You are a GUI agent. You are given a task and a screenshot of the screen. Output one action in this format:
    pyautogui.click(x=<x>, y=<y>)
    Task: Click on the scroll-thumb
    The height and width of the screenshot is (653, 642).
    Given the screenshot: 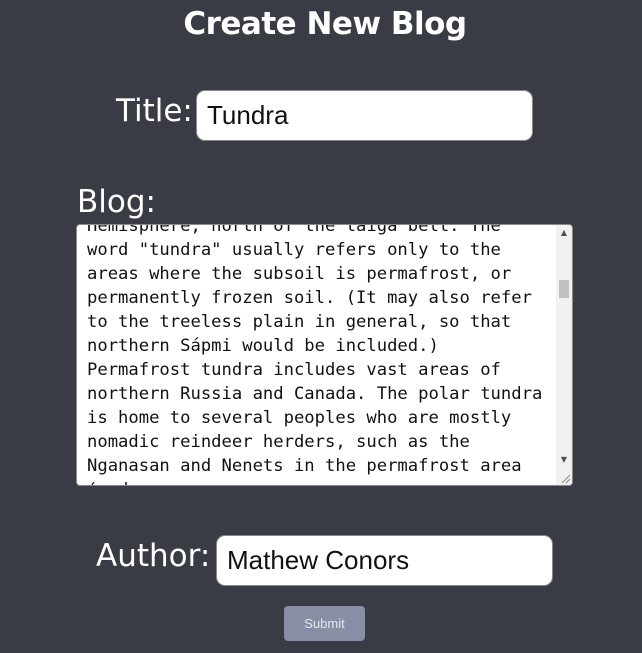 What is the action you would take?
    pyautogui.click(x=564, y=289)
    